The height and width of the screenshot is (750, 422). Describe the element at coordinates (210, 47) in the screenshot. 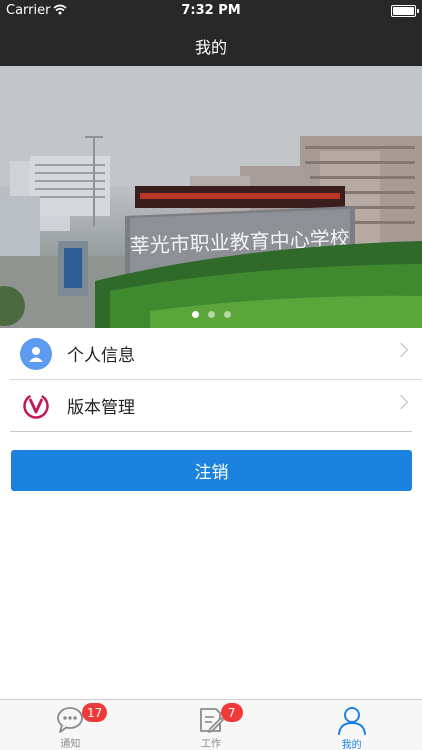

I see `page-title: 我的` at that location.